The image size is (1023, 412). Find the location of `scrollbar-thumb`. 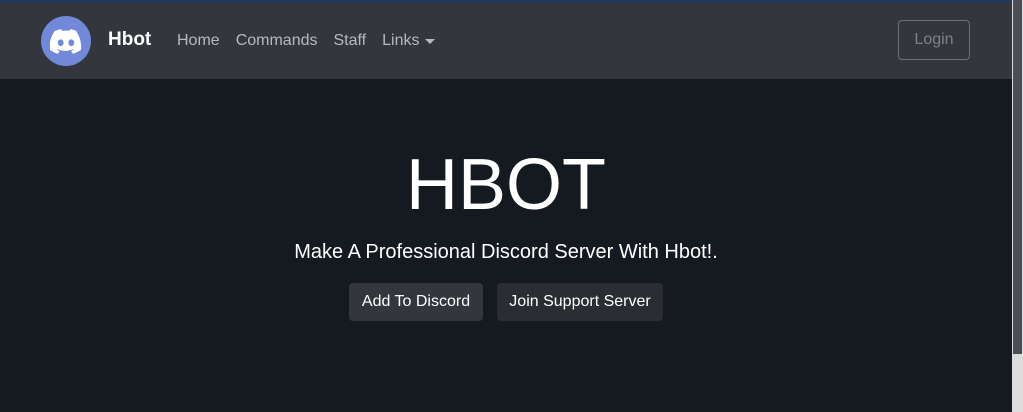

scrollbar-thumb is located at coordinates (1017, 177).